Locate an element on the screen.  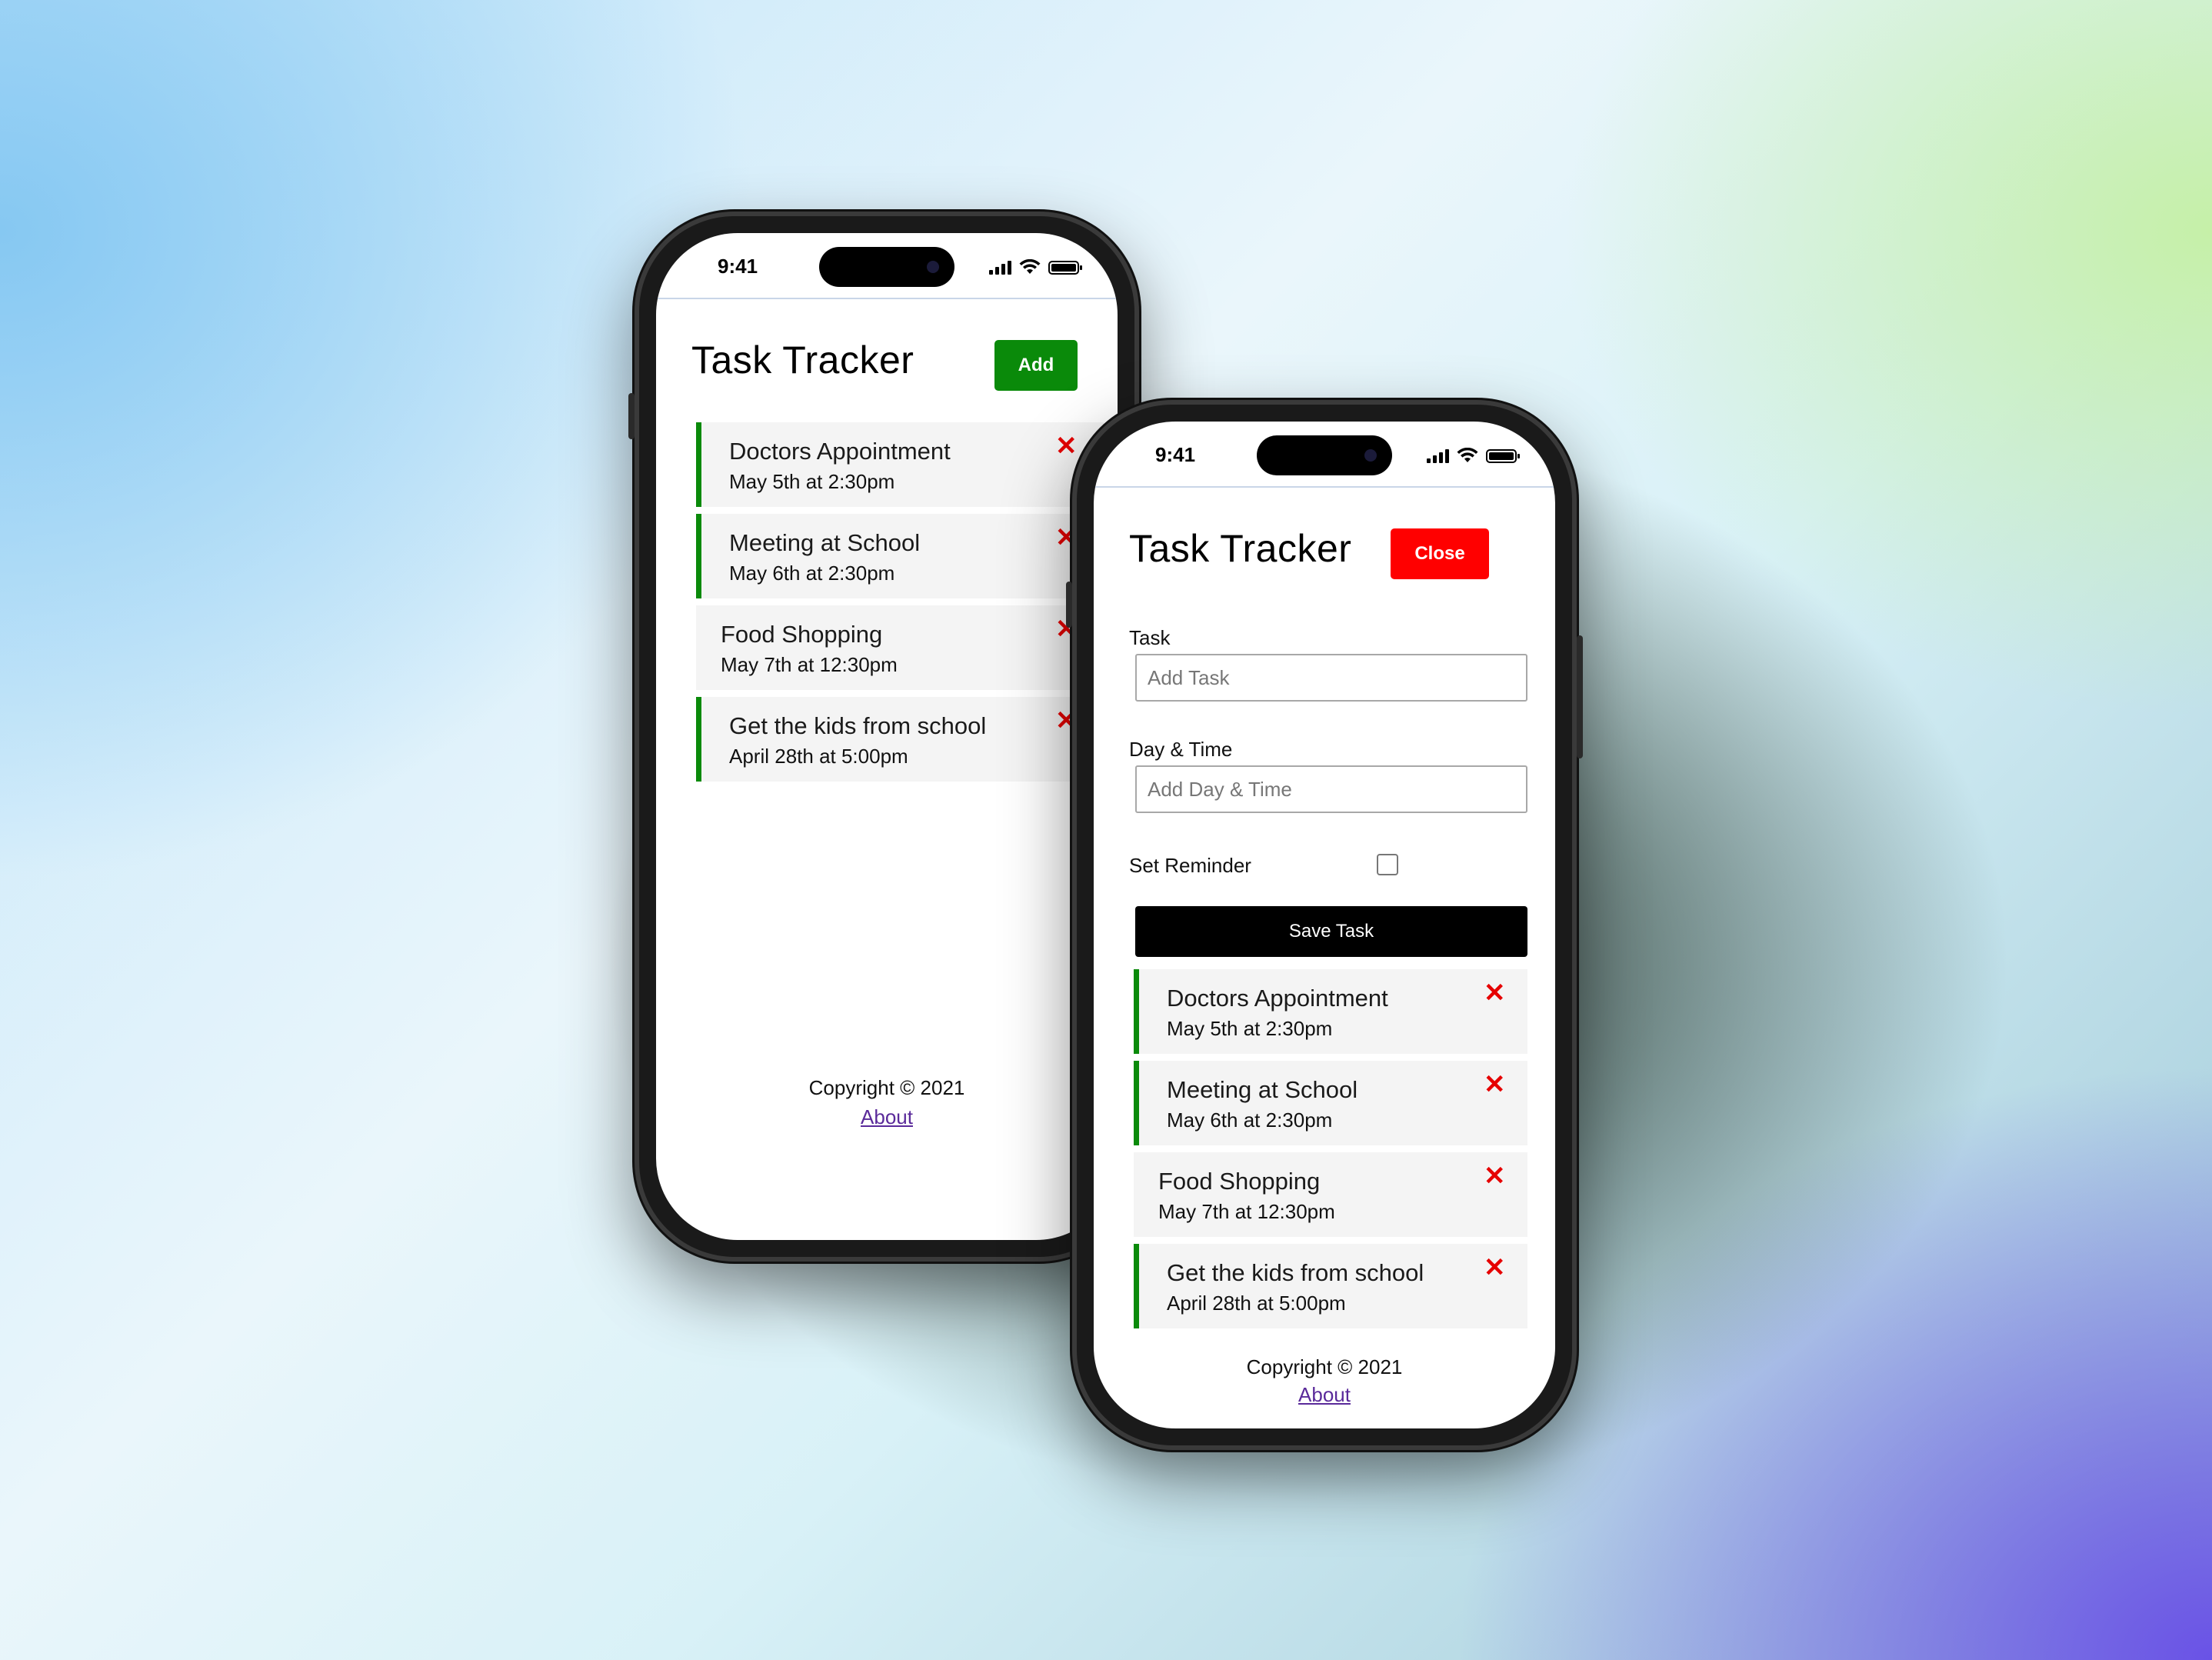
set-reminder-label: Set Reminder is located at coordinates (1190, 866).